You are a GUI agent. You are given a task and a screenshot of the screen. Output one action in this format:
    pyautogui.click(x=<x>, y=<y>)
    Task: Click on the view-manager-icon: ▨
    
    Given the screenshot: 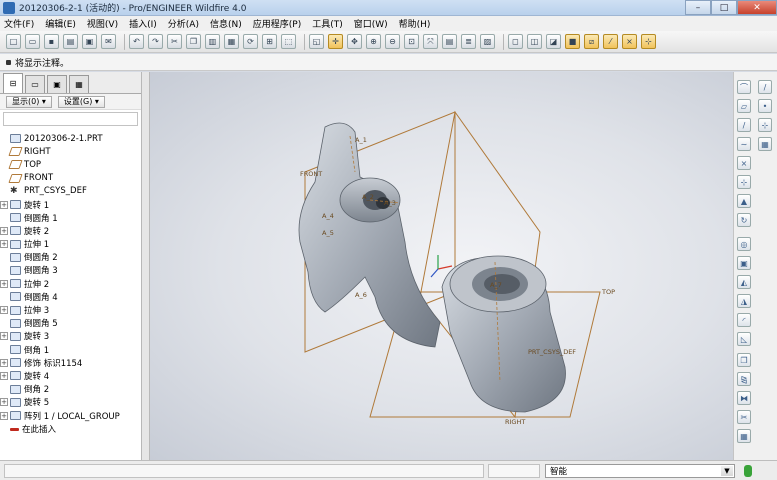 What is the action you would take?
    pyautogui.click(x=487, y=41)
    